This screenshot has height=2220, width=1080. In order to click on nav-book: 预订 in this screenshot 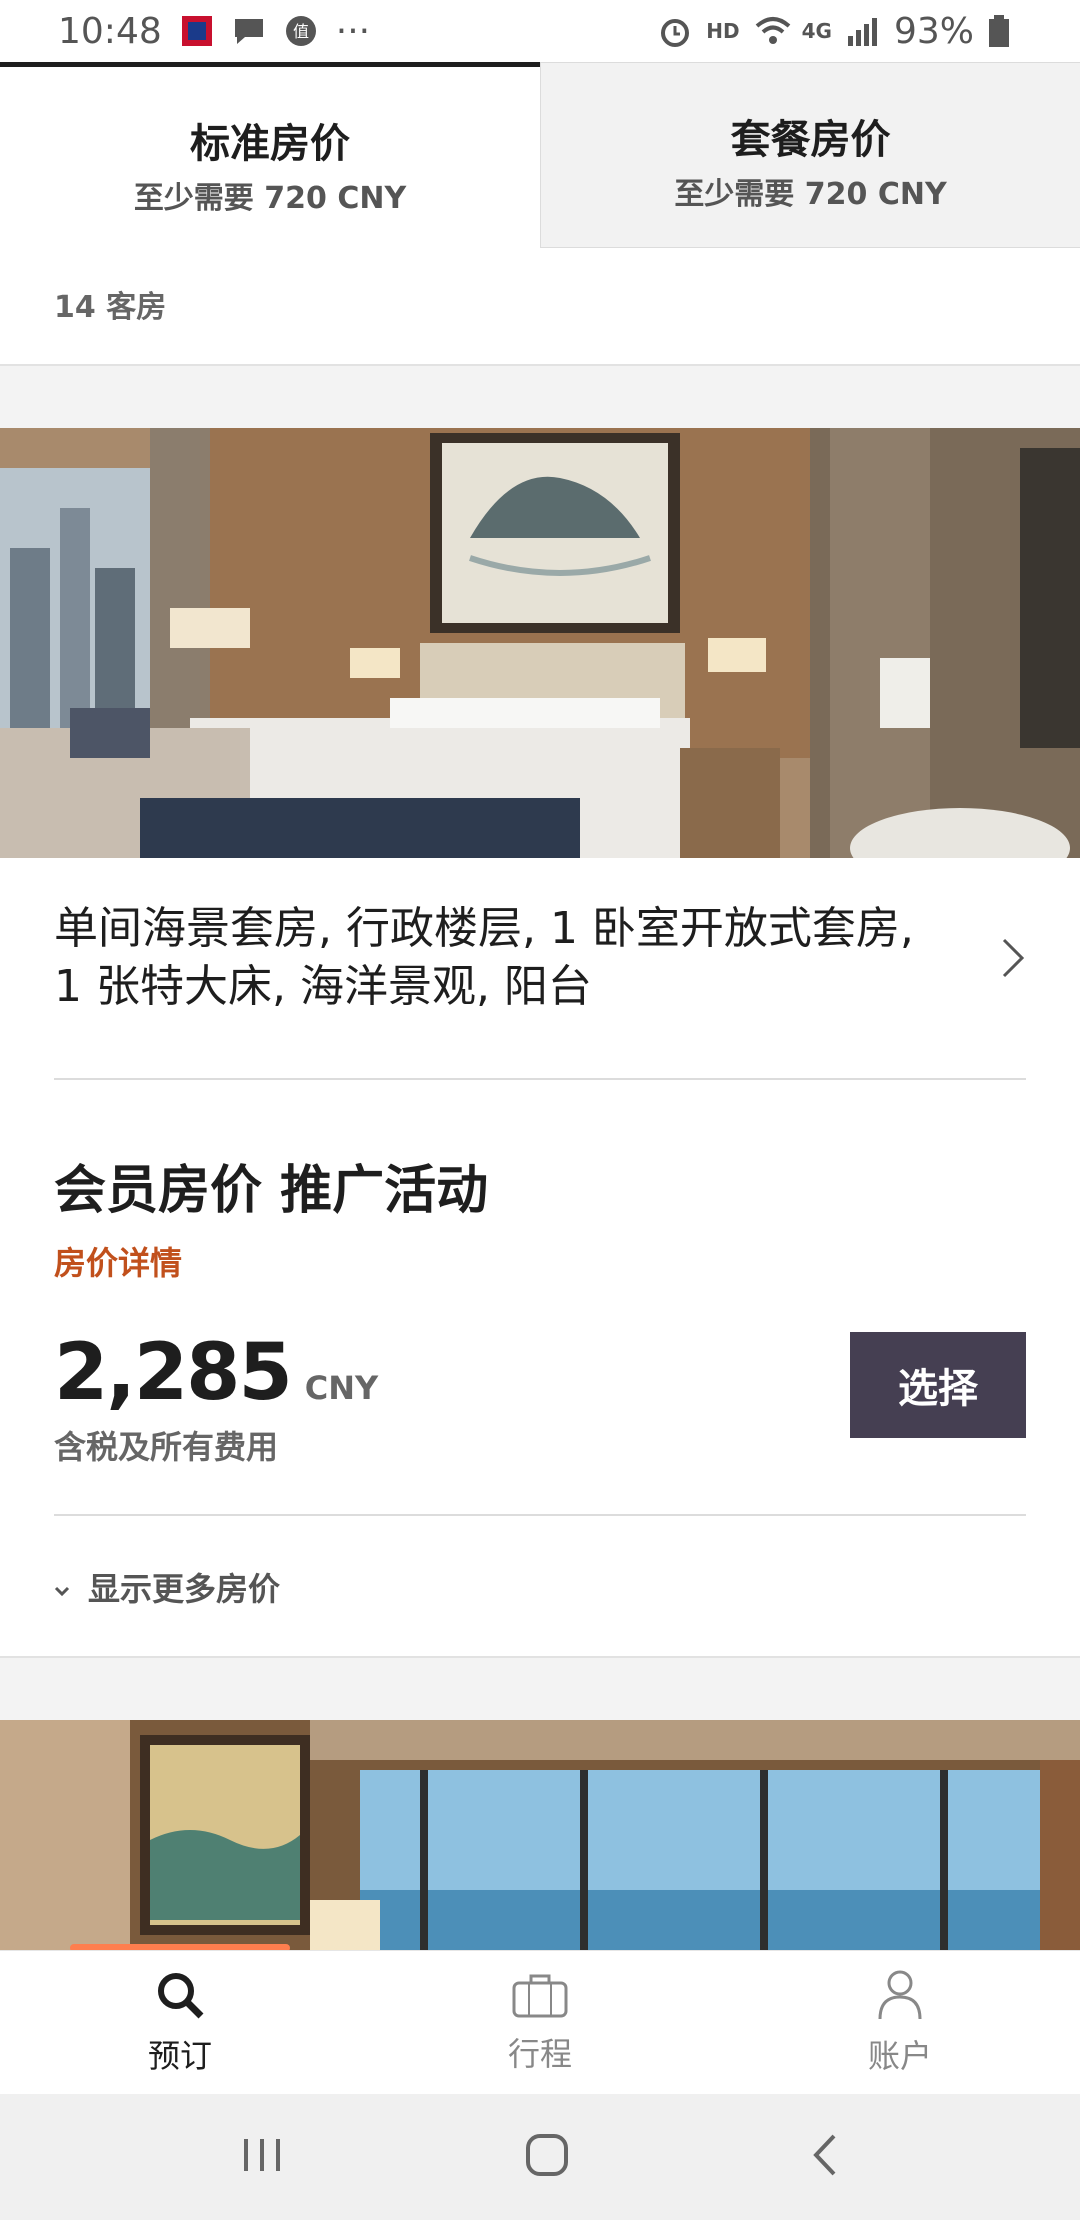, I will do `click(180, 2022)`.